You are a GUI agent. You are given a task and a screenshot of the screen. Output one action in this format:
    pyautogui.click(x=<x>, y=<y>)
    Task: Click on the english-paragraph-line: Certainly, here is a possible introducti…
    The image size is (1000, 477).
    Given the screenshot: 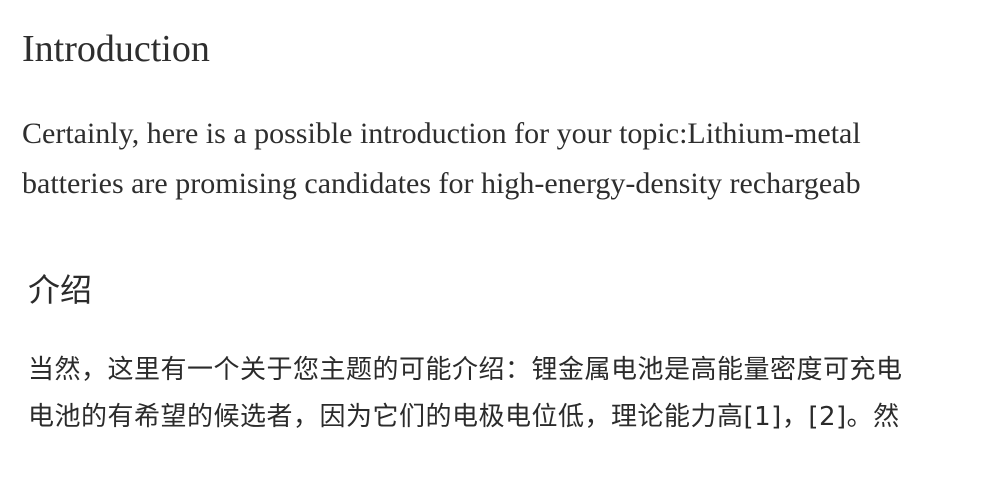 What is the action you would take?
    pyautogui.click(x=441, y=133)
    